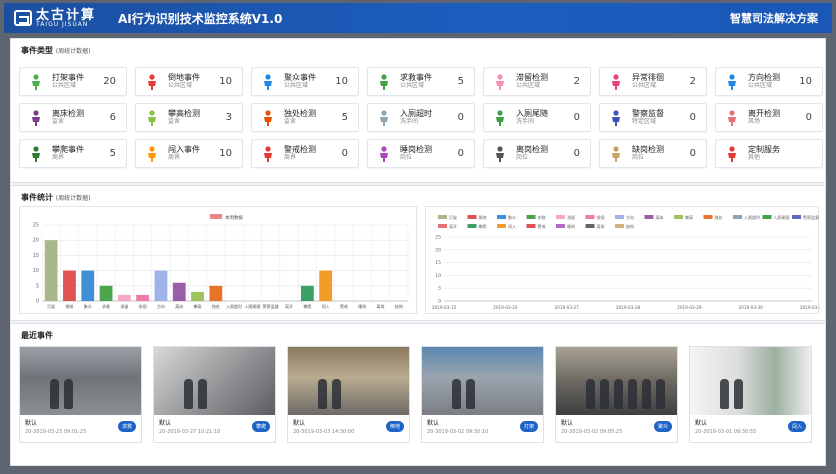 This screenshot has height=474, width=836. Describe the element at coordinates (36, 118) in the screenshot. I see `bed-icon` at that location.